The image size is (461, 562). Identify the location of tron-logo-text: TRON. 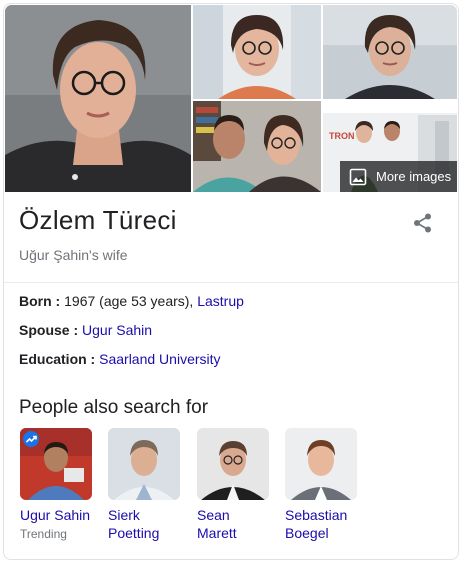
(342, 136).